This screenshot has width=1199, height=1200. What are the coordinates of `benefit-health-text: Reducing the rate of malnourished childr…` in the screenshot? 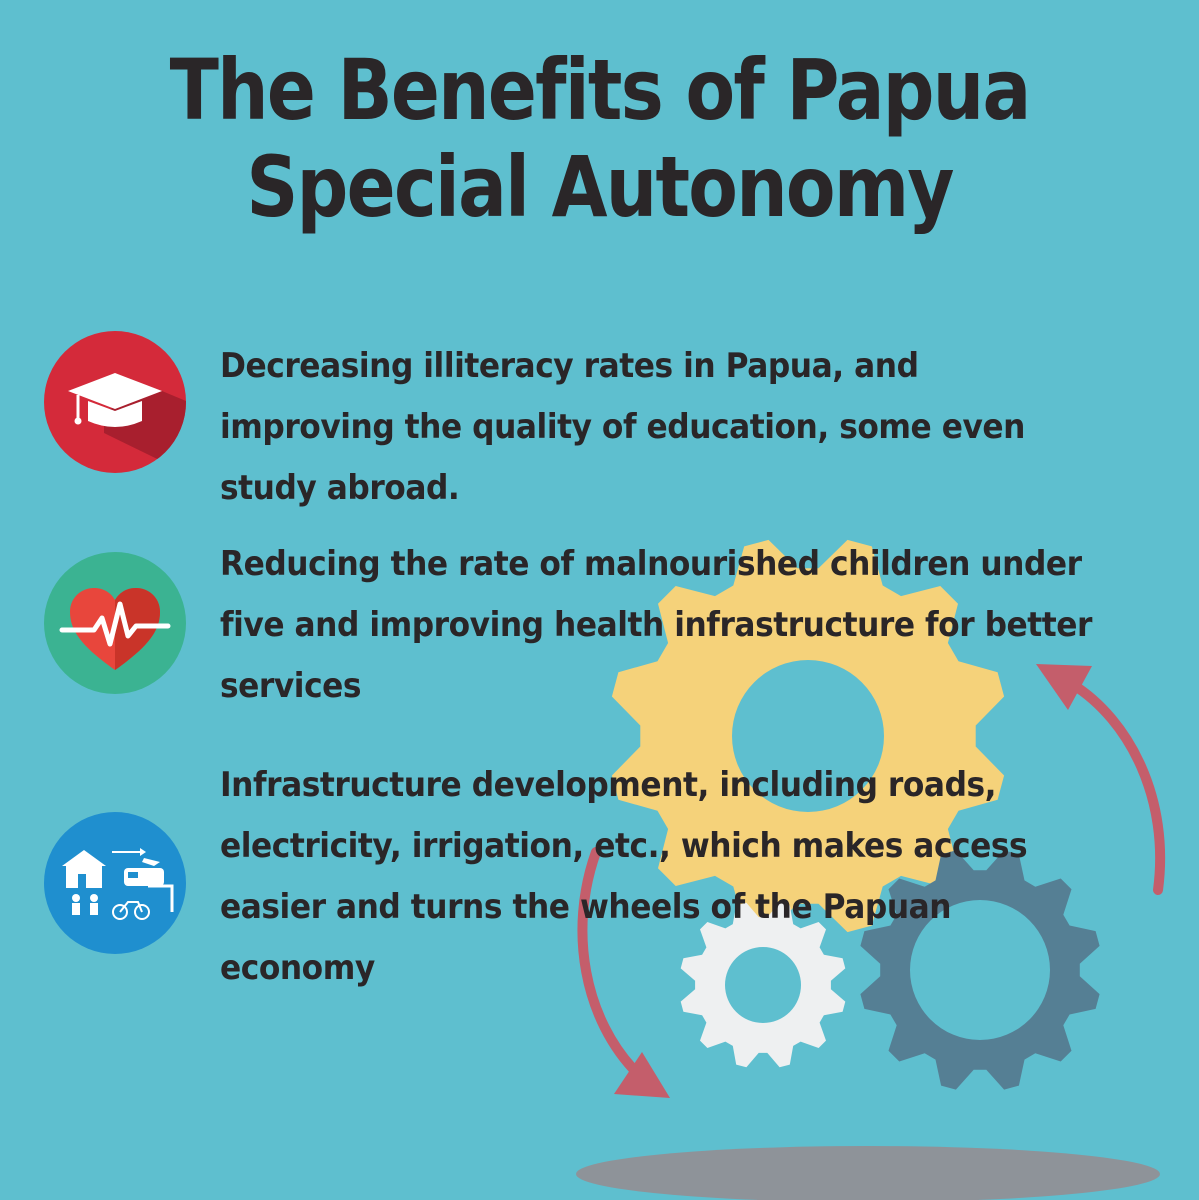 It's located at (656, 625).